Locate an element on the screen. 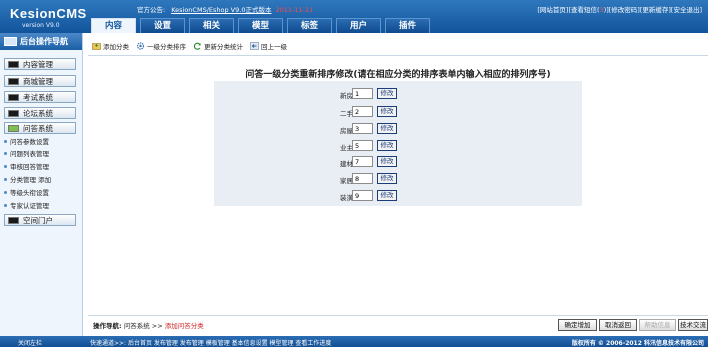 The height and width of the screenshot is (347, 708). sort-row: 业主生活 修改 is located at coordinates (398, 146).